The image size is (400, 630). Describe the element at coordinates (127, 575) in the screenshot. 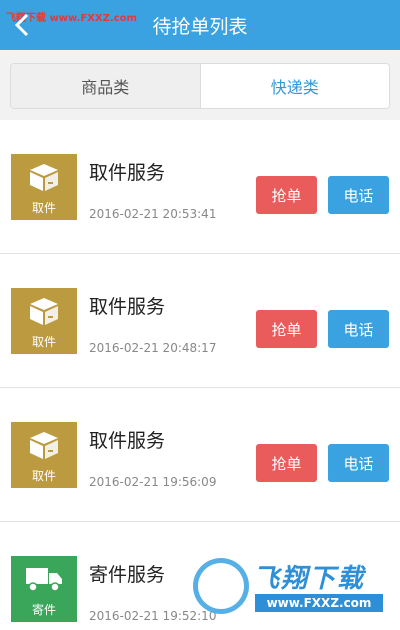

I see `service-name: 寄件服务` at that location.